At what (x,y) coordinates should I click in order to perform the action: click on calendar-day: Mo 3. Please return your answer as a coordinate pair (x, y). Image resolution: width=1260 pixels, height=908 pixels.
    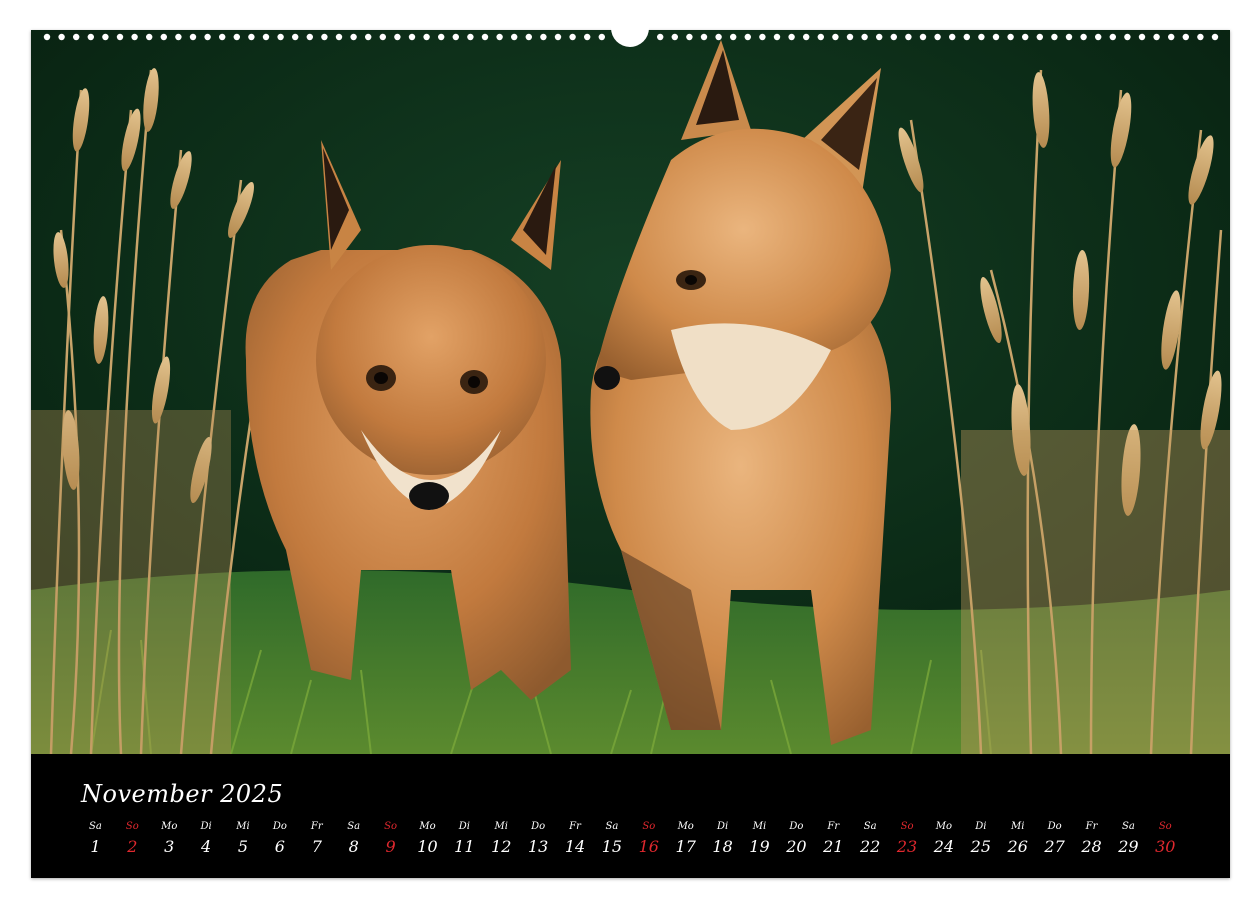
    Looking at the image, I should click on (169, 839).